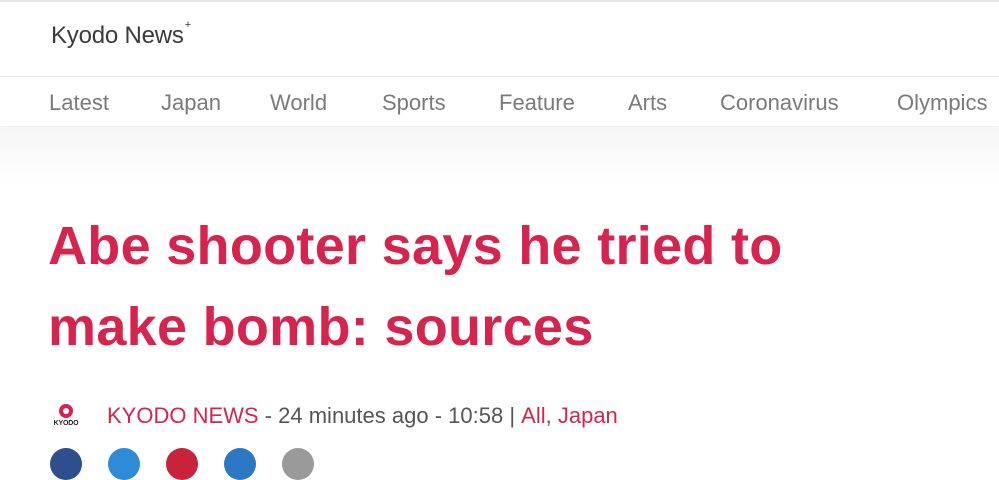 The height and width of the screenshot is (480, 999). What do you see at coordinates (182, 464) in the screenshot?
I see `share-button-pinterest-icon` at bounding box center [182, 464].